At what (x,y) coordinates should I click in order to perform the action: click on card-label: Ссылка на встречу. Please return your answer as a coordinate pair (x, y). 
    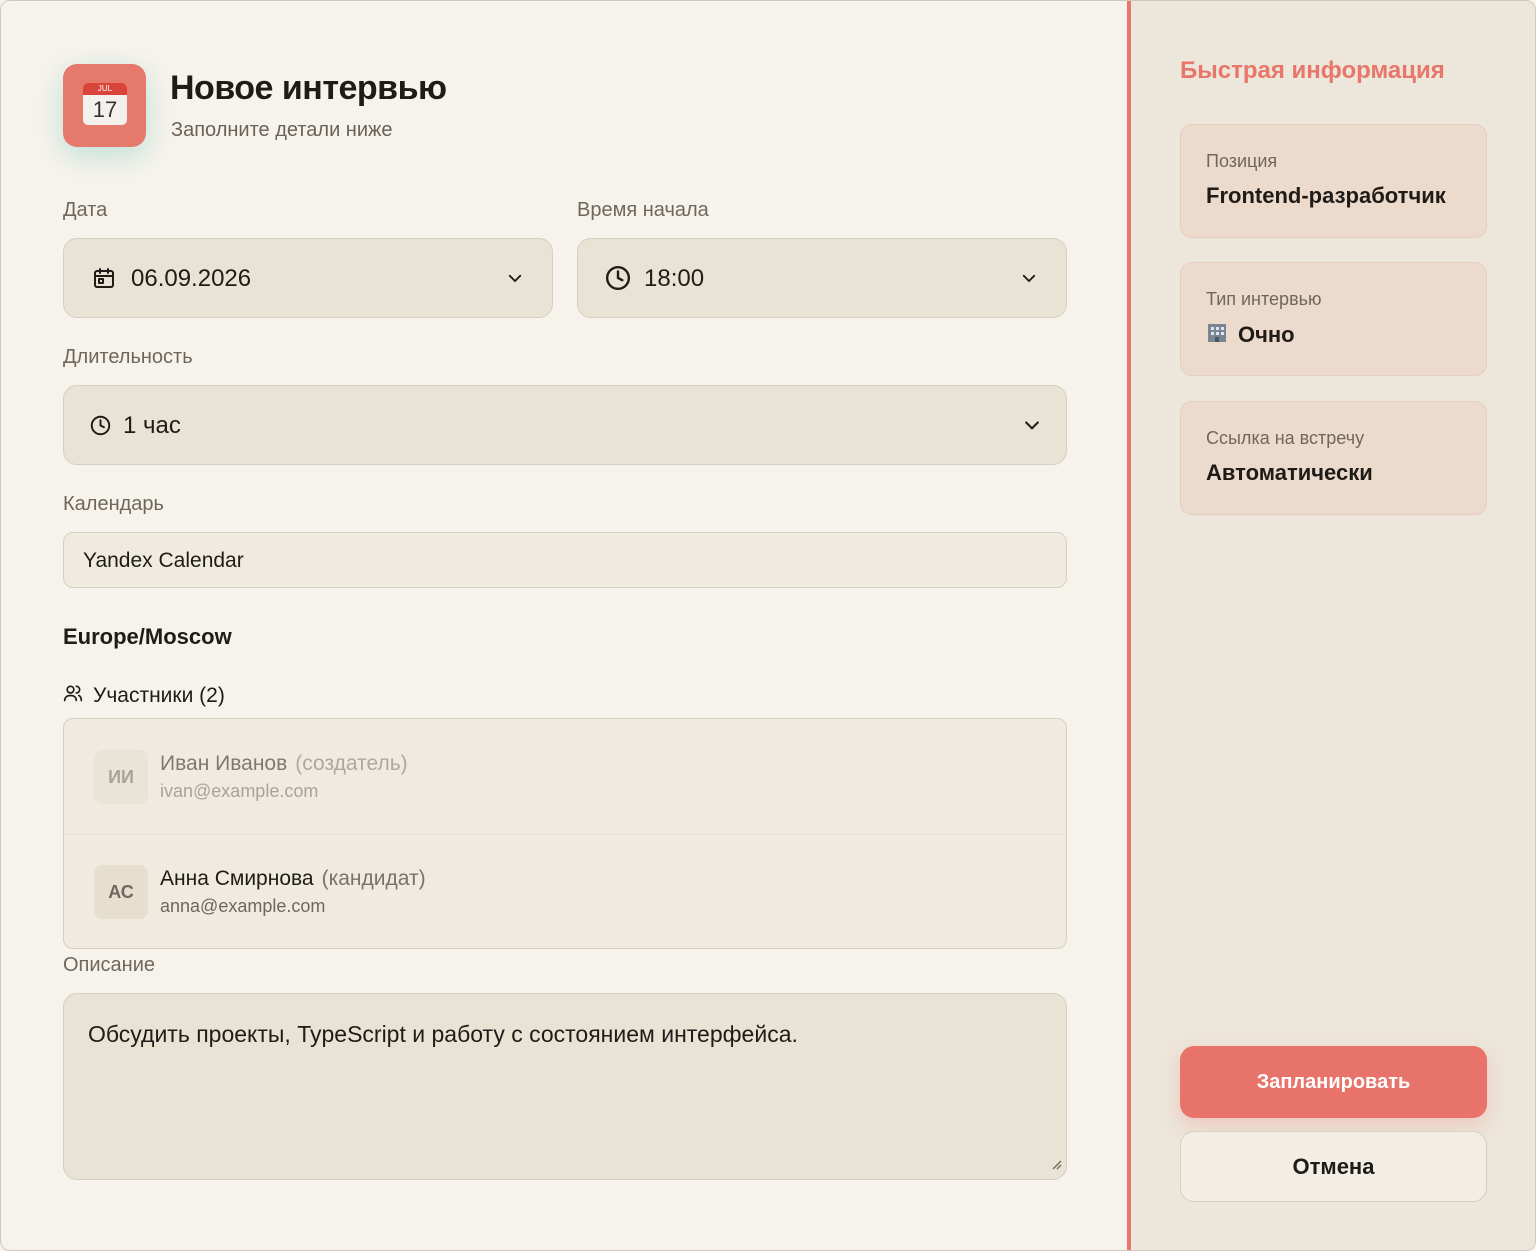
    Looking at the image, I should click on (1285, 438).